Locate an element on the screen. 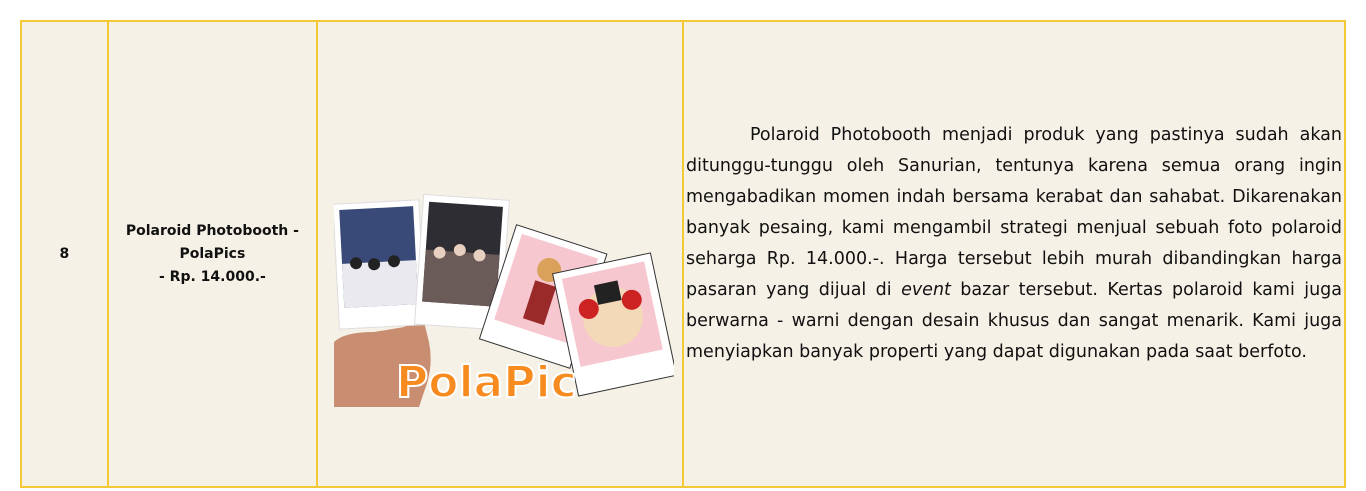  row-number-cell: 8 is located at coordinates (65, 254).